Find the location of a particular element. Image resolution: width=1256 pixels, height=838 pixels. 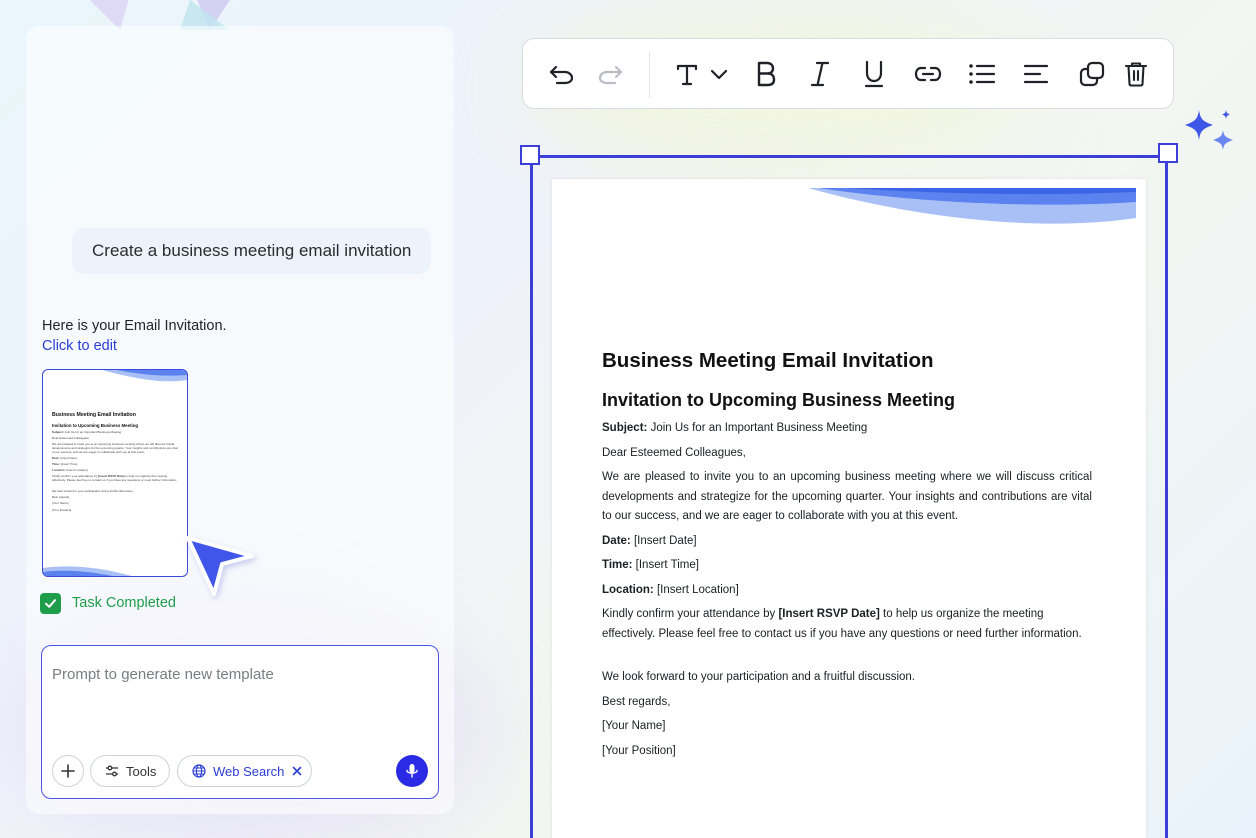

microphone-icon is located at coordinates (412, 771).